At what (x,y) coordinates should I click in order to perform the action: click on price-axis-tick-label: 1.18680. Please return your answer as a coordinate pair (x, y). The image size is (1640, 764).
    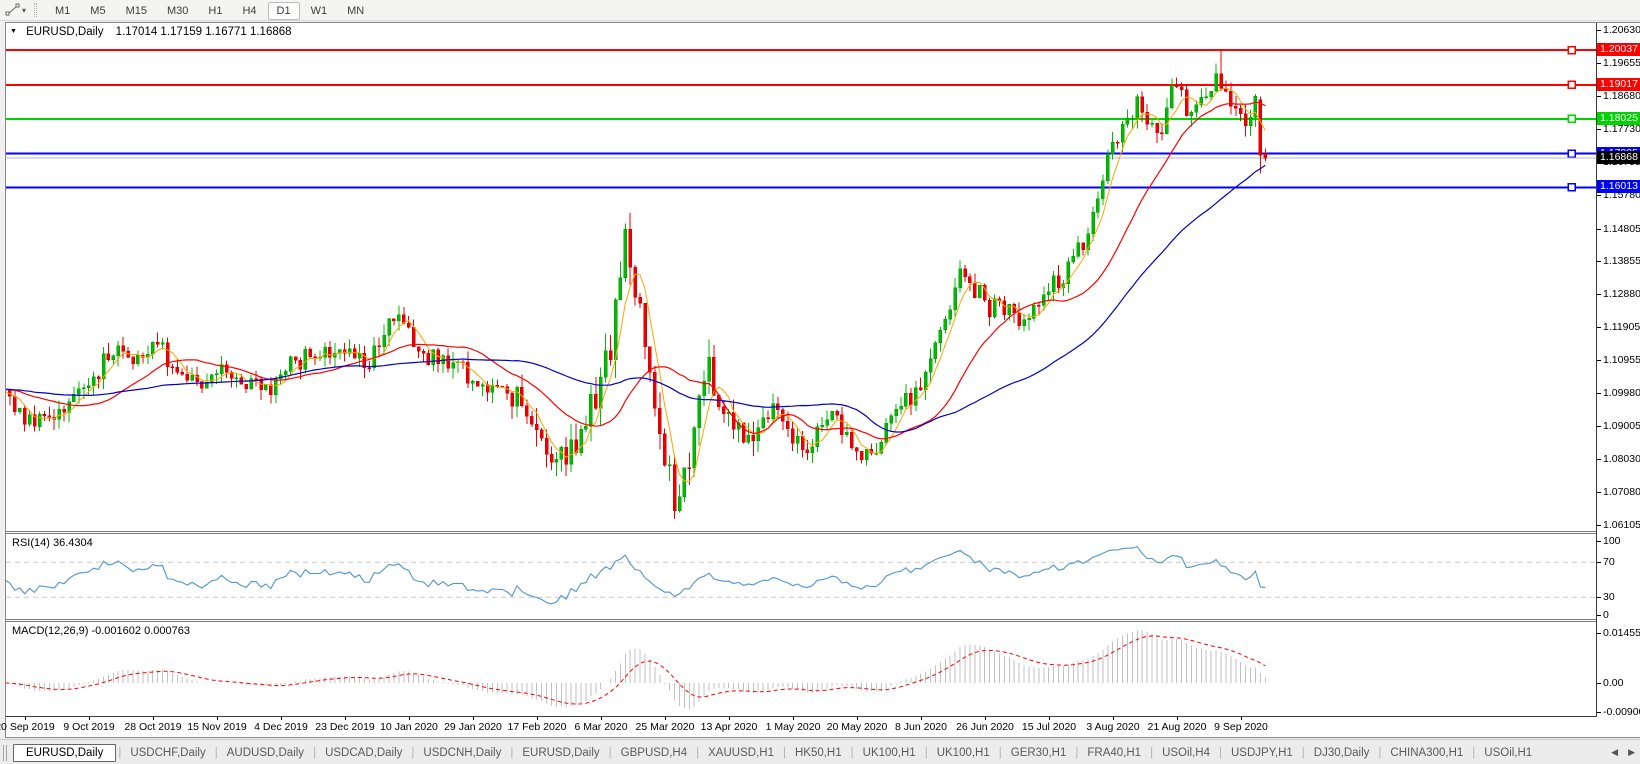
    Looking at the image, I should click on (1621, 96).